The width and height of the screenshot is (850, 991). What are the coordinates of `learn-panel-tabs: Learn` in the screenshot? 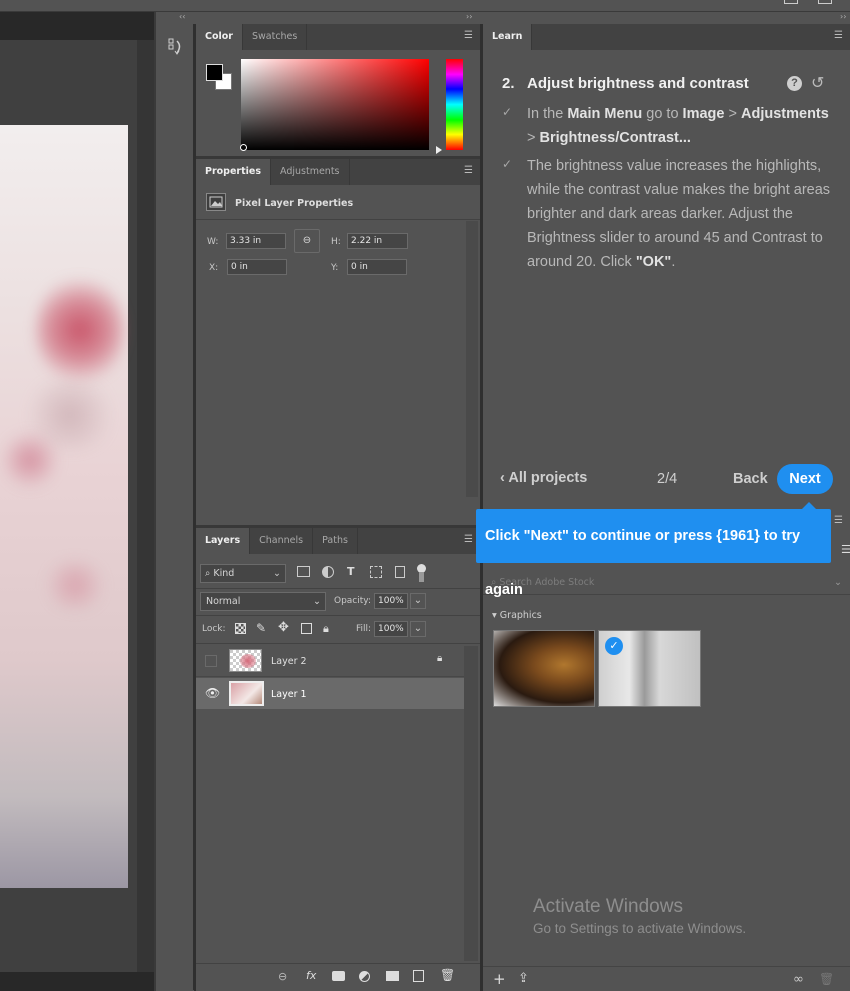 It's located at (666, 37).